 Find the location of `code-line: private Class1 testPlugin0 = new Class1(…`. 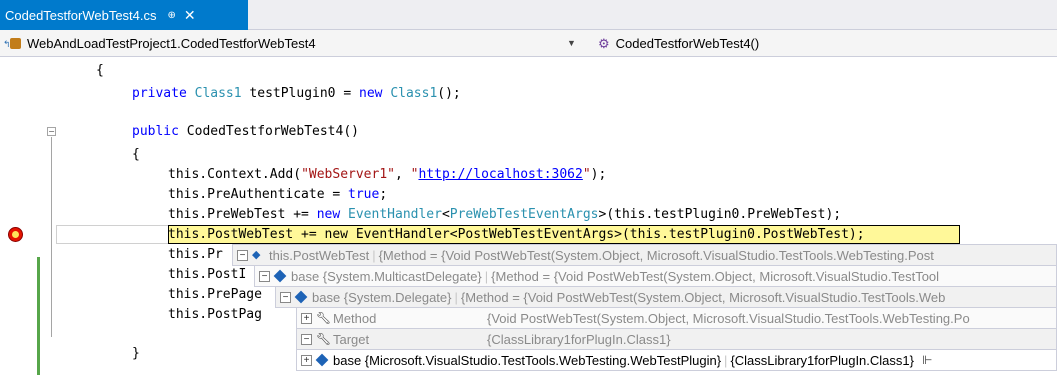

code-line: private Class1 testPlugin0 = new Class1(… is located at coordinates (296, 93).